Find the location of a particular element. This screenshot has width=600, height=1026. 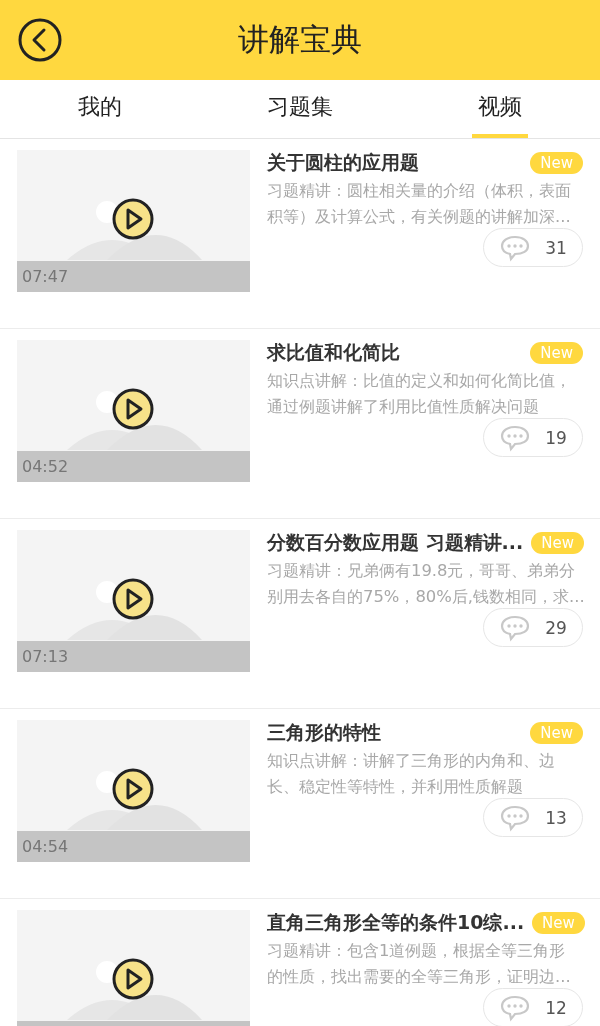

video-duration: 07:13 is located at coordinates (45, 656).